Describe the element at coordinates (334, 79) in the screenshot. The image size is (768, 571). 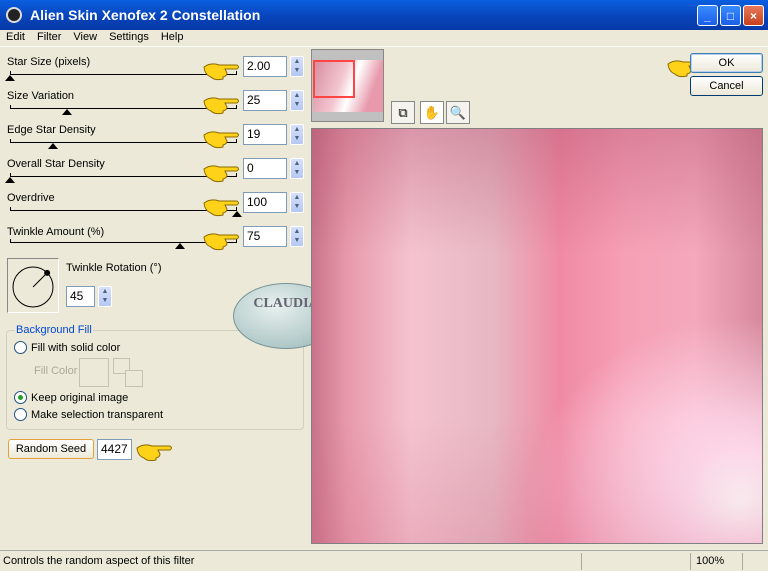
I see `view-rectangle` at that location.